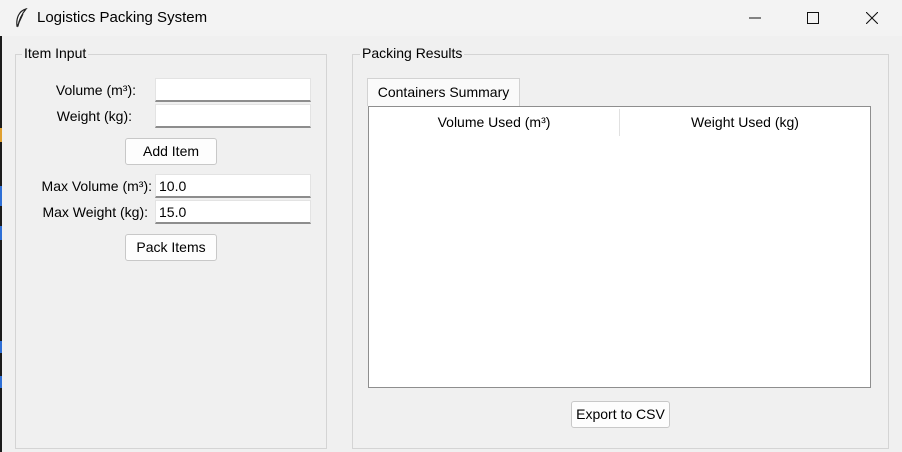 Image resolution: width=902 pixels, height=452 pixels. I want to click on feather-icon, so click(22, 18).